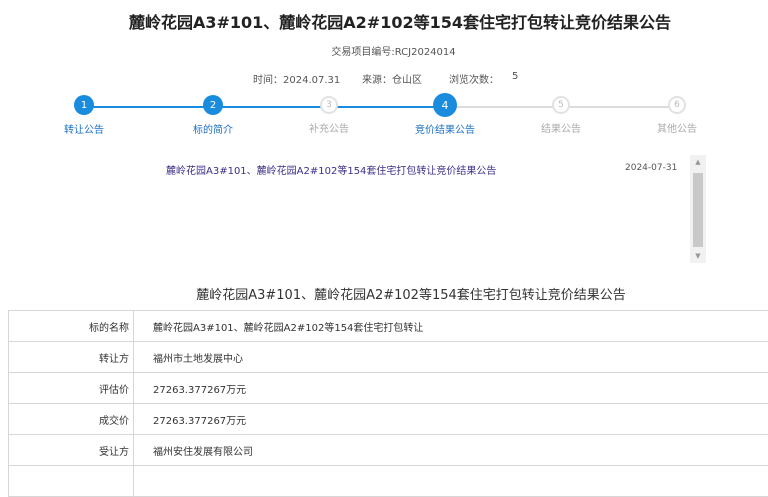 This screenshot has height=497, width=768. Describe the element at coordinates (451, 357) in the screenshot. I see `row-value: 福州市土地发展中心` at that location.